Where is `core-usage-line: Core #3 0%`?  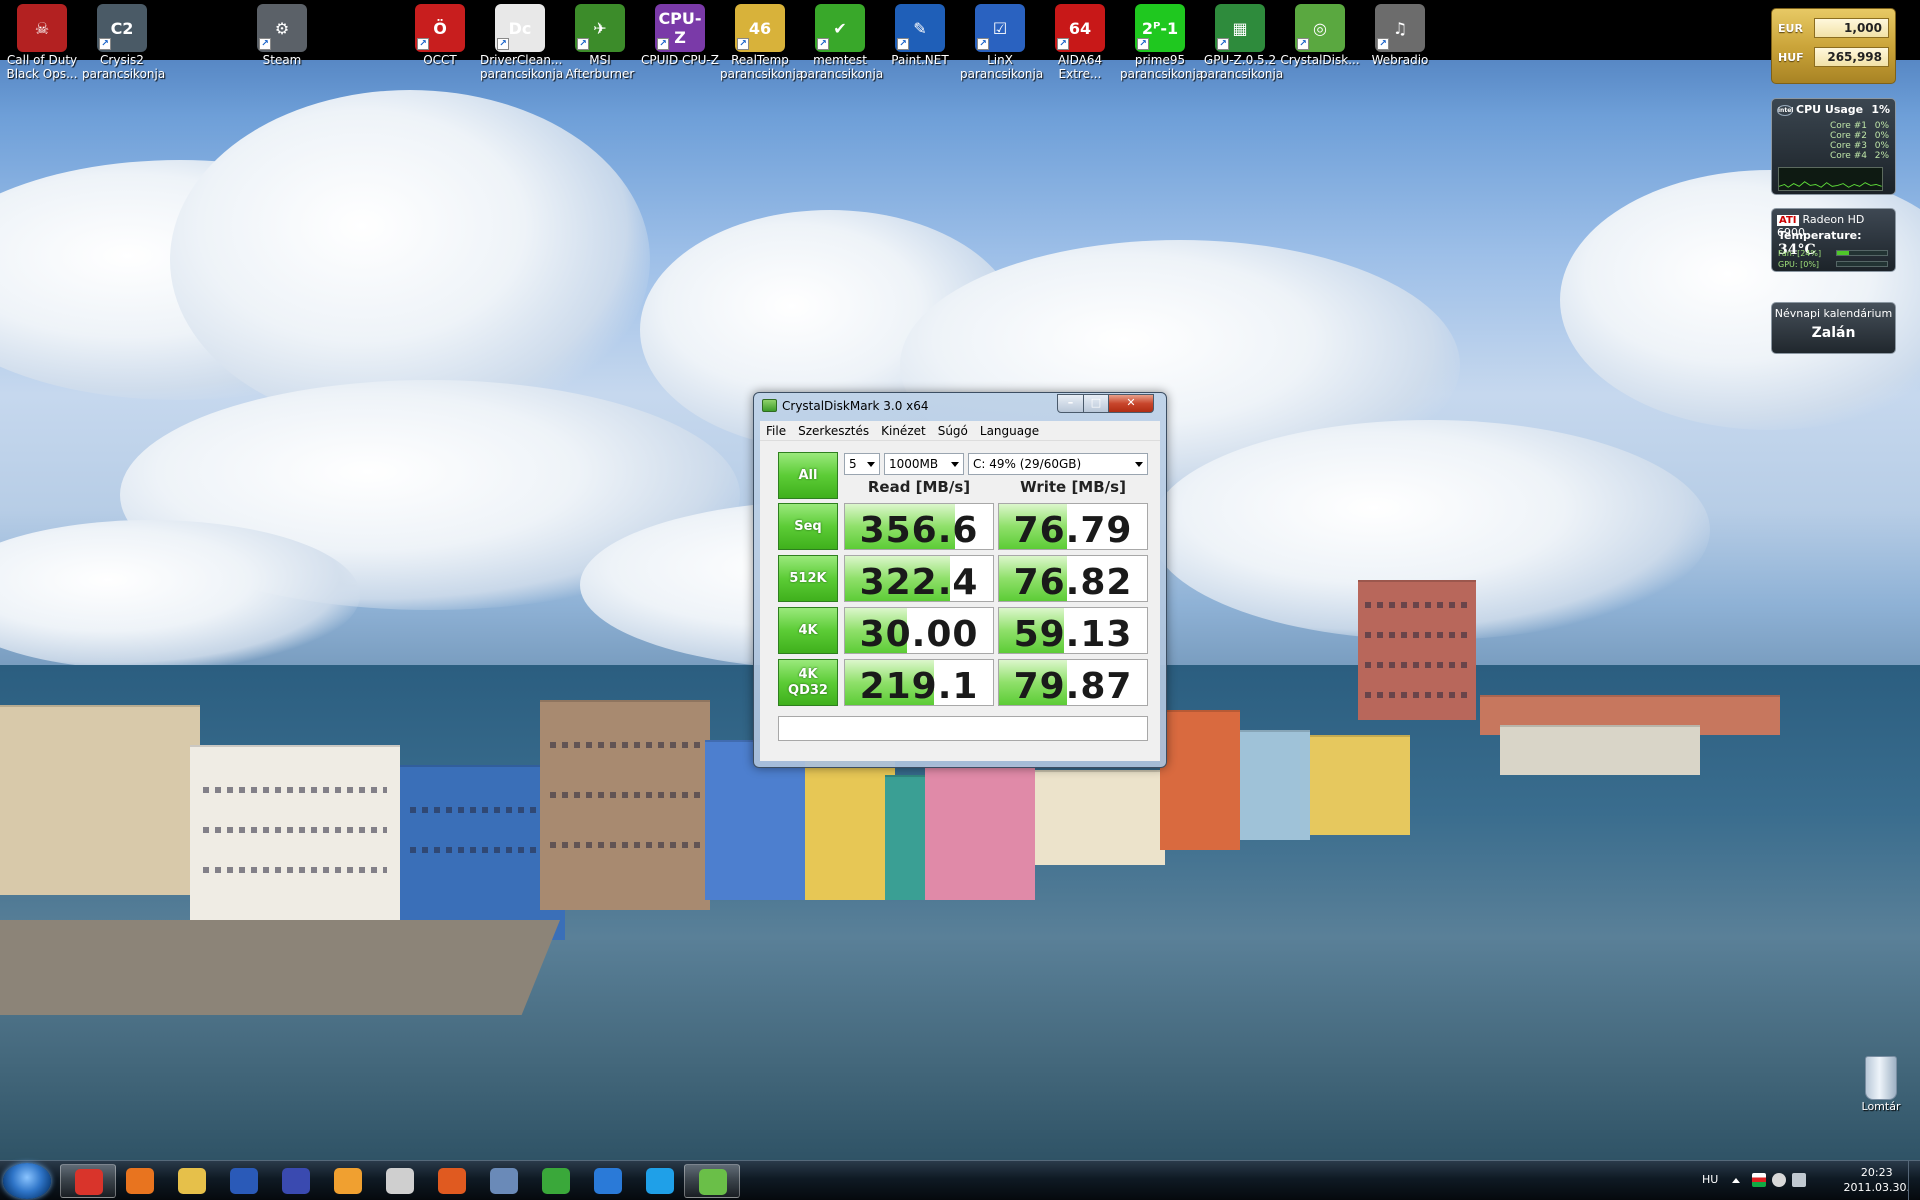
core-usage-line: Core #3 0% is located at coordinates (1859, 146).